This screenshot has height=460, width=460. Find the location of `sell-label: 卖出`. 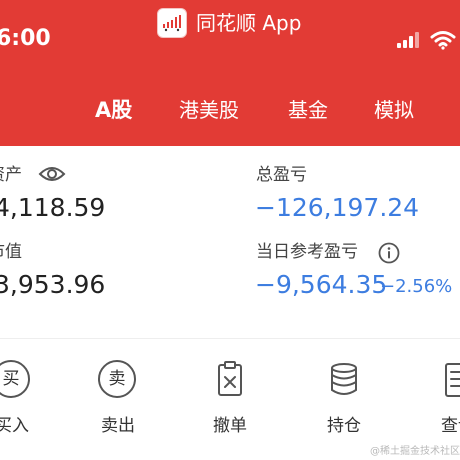

sell-label: 卖出 is located at coordinates (118, 426).